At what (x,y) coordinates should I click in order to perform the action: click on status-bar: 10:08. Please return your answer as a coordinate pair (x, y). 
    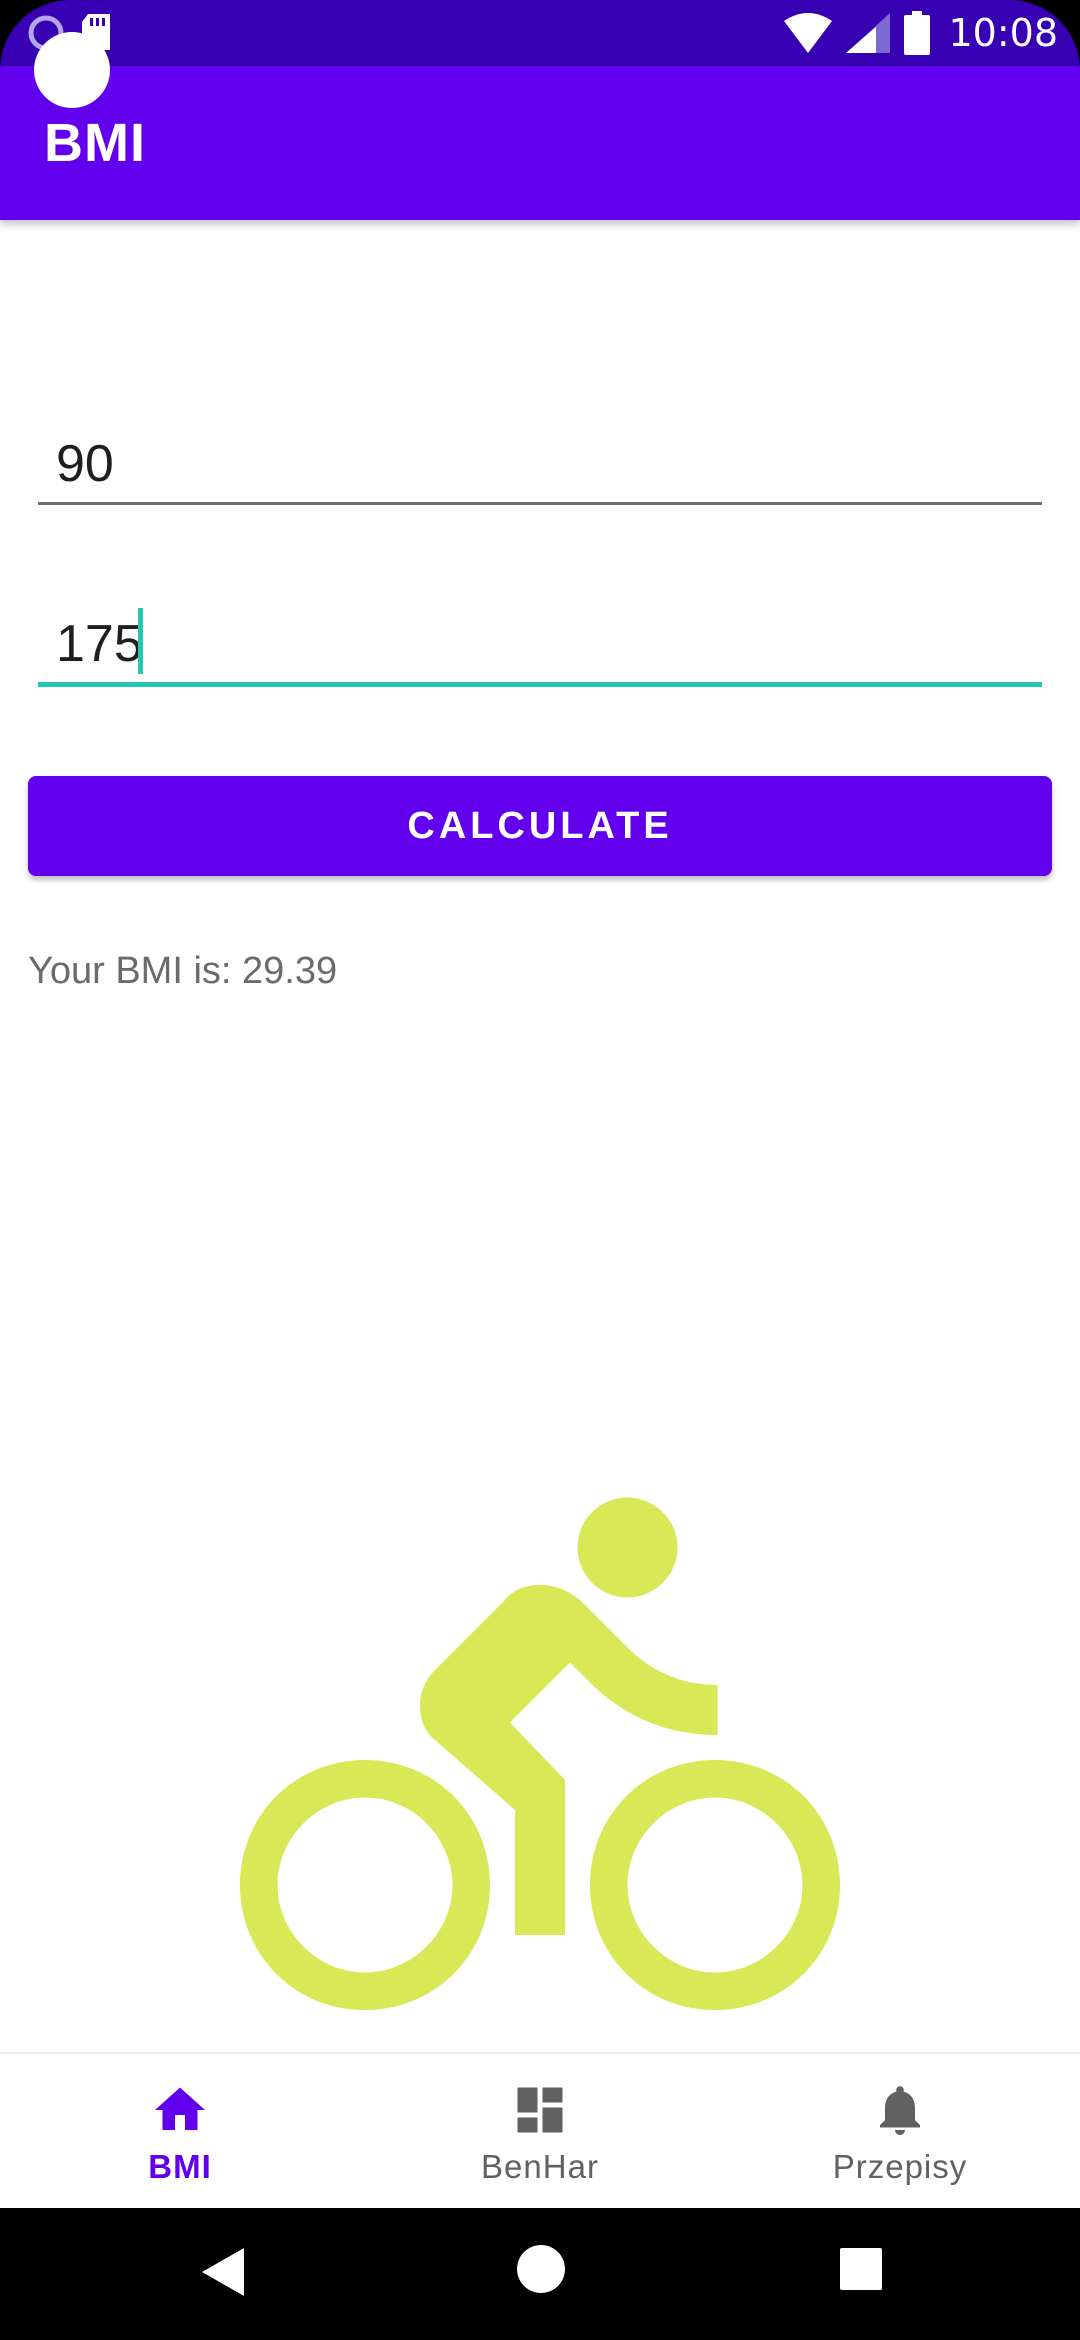
    Looking at the image, I should click on (540, 54).